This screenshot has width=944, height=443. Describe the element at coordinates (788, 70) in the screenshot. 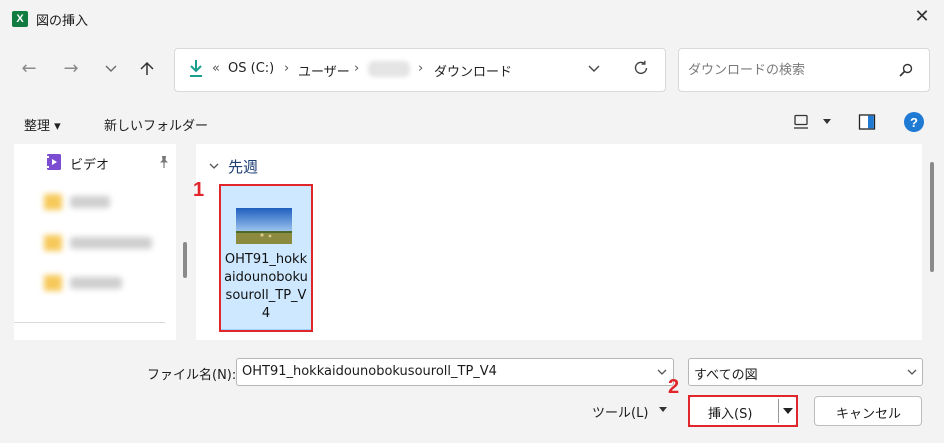

I see `search-input` at that location.